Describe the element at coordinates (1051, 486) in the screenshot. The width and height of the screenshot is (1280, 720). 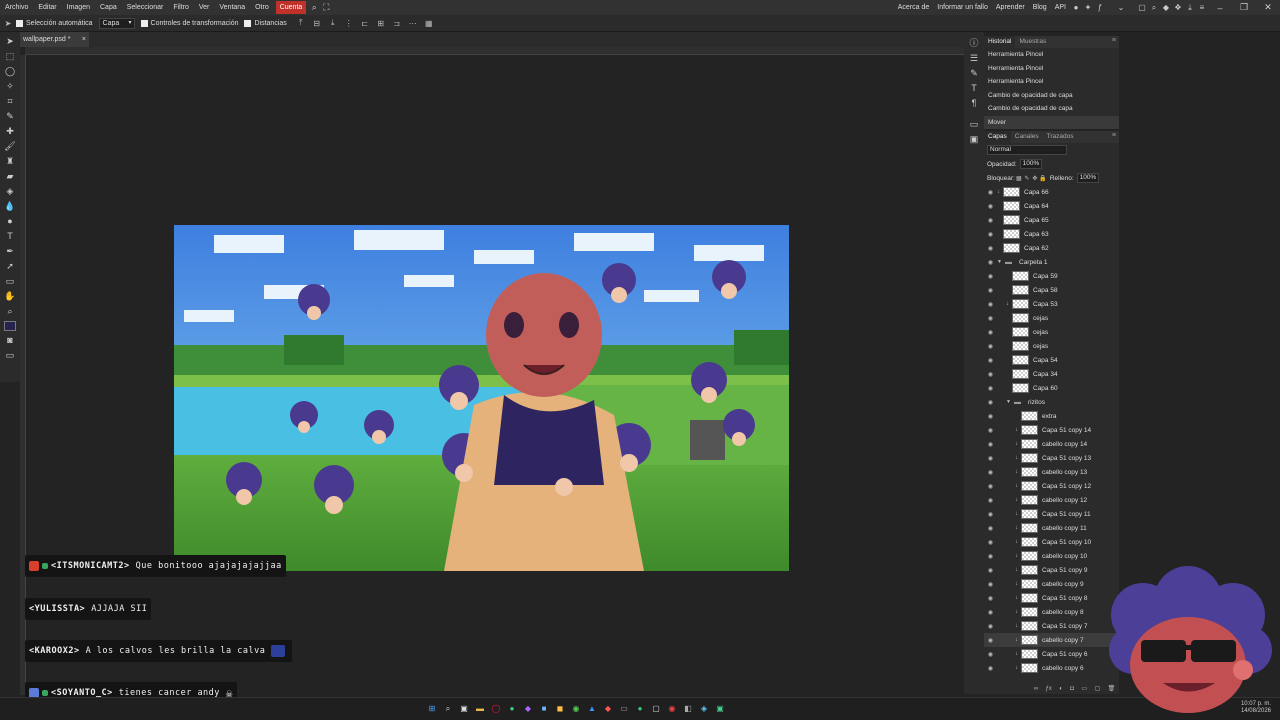
I see `layer-row: ◉ ↓ Capa 51 copy 12` at that location.